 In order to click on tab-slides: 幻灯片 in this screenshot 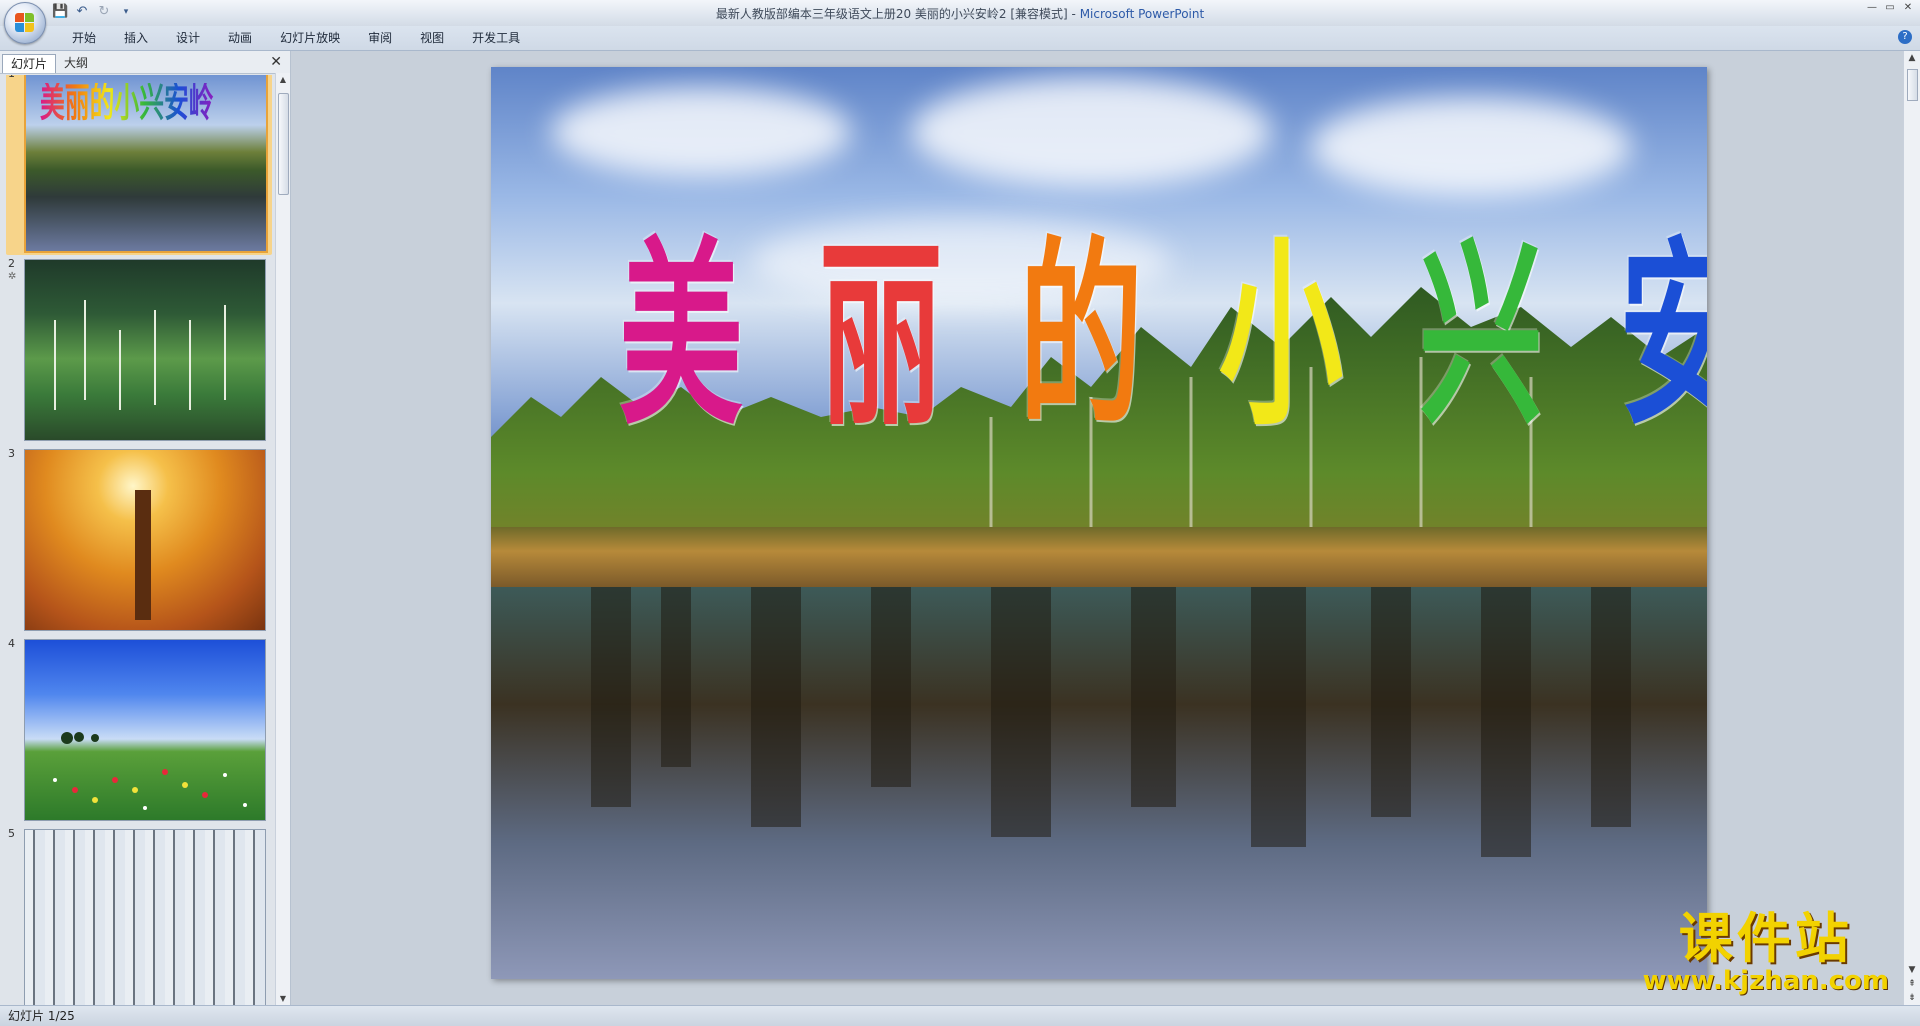, I will do `click(29, 63)`.